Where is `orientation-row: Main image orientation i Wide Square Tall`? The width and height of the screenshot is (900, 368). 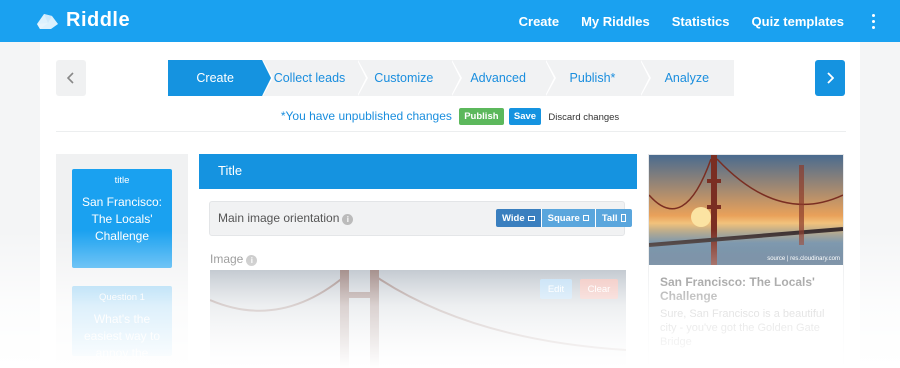
orientation-row: Main image orientation i Wide Square Tall is located at coordinates (420, 218).